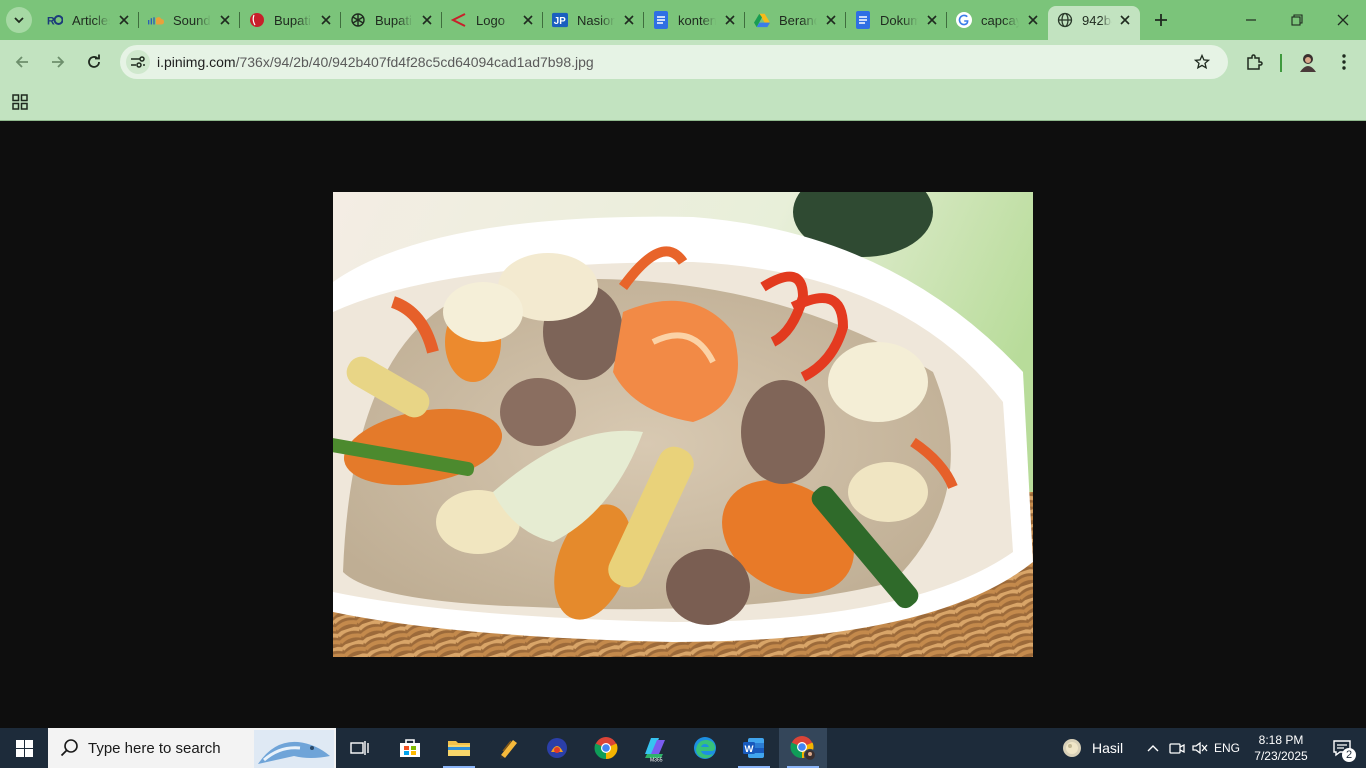 The height and width of the screenshot is (768, 1366). I want to click on profile-avatar, so click(1308, 62).